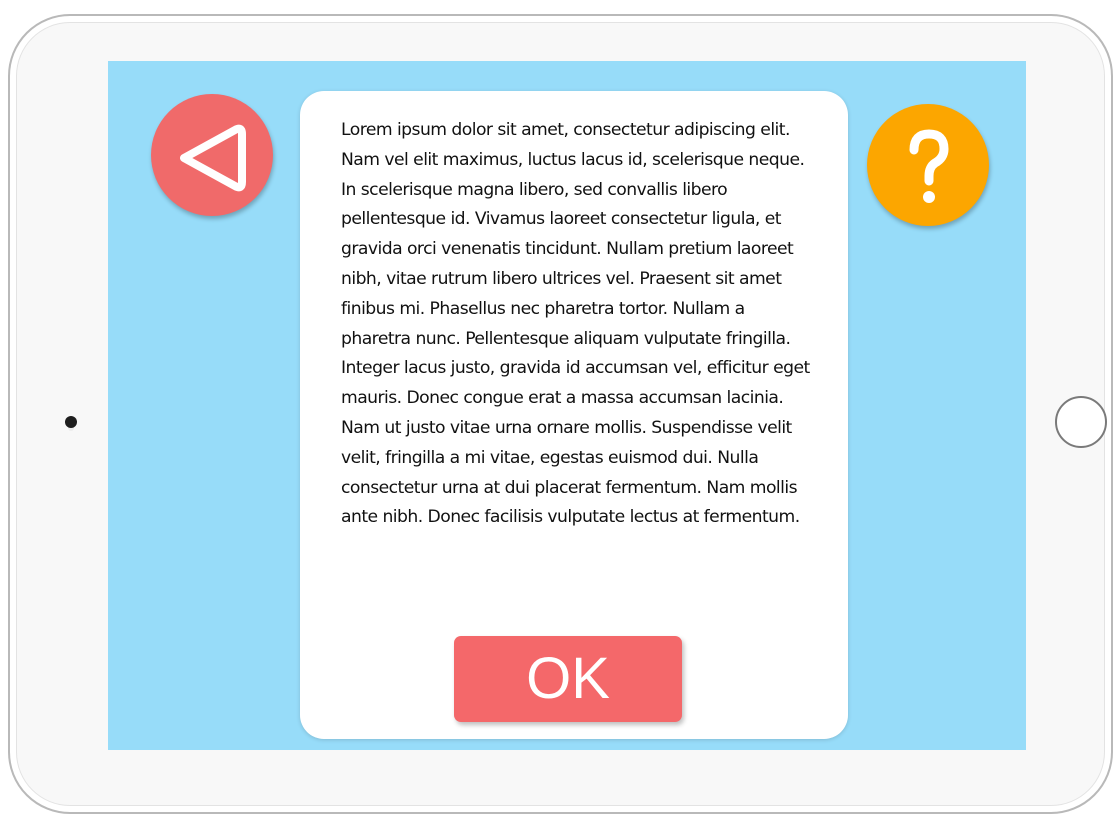 This screenshot has height=814, width=1113. I want to click on back-triangle-icon, so click(213, 158).